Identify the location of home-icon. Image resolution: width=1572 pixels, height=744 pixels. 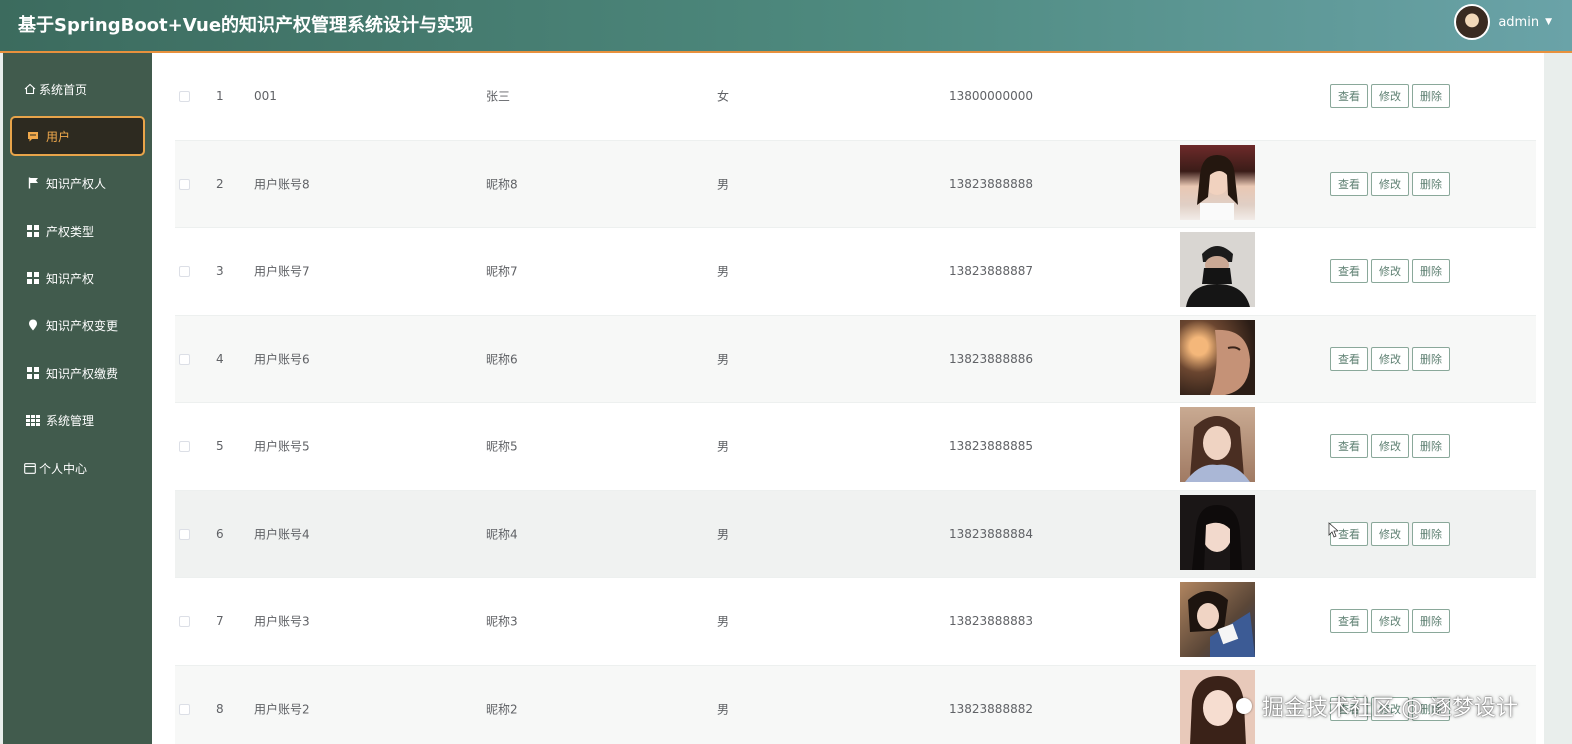
(30, 89).